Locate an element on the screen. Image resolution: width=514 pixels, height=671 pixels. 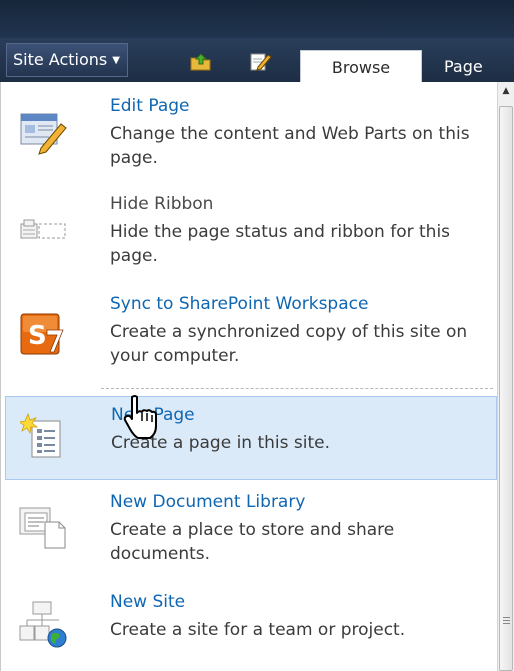
tab-browse: Browse is located at coordinates (361, 66).